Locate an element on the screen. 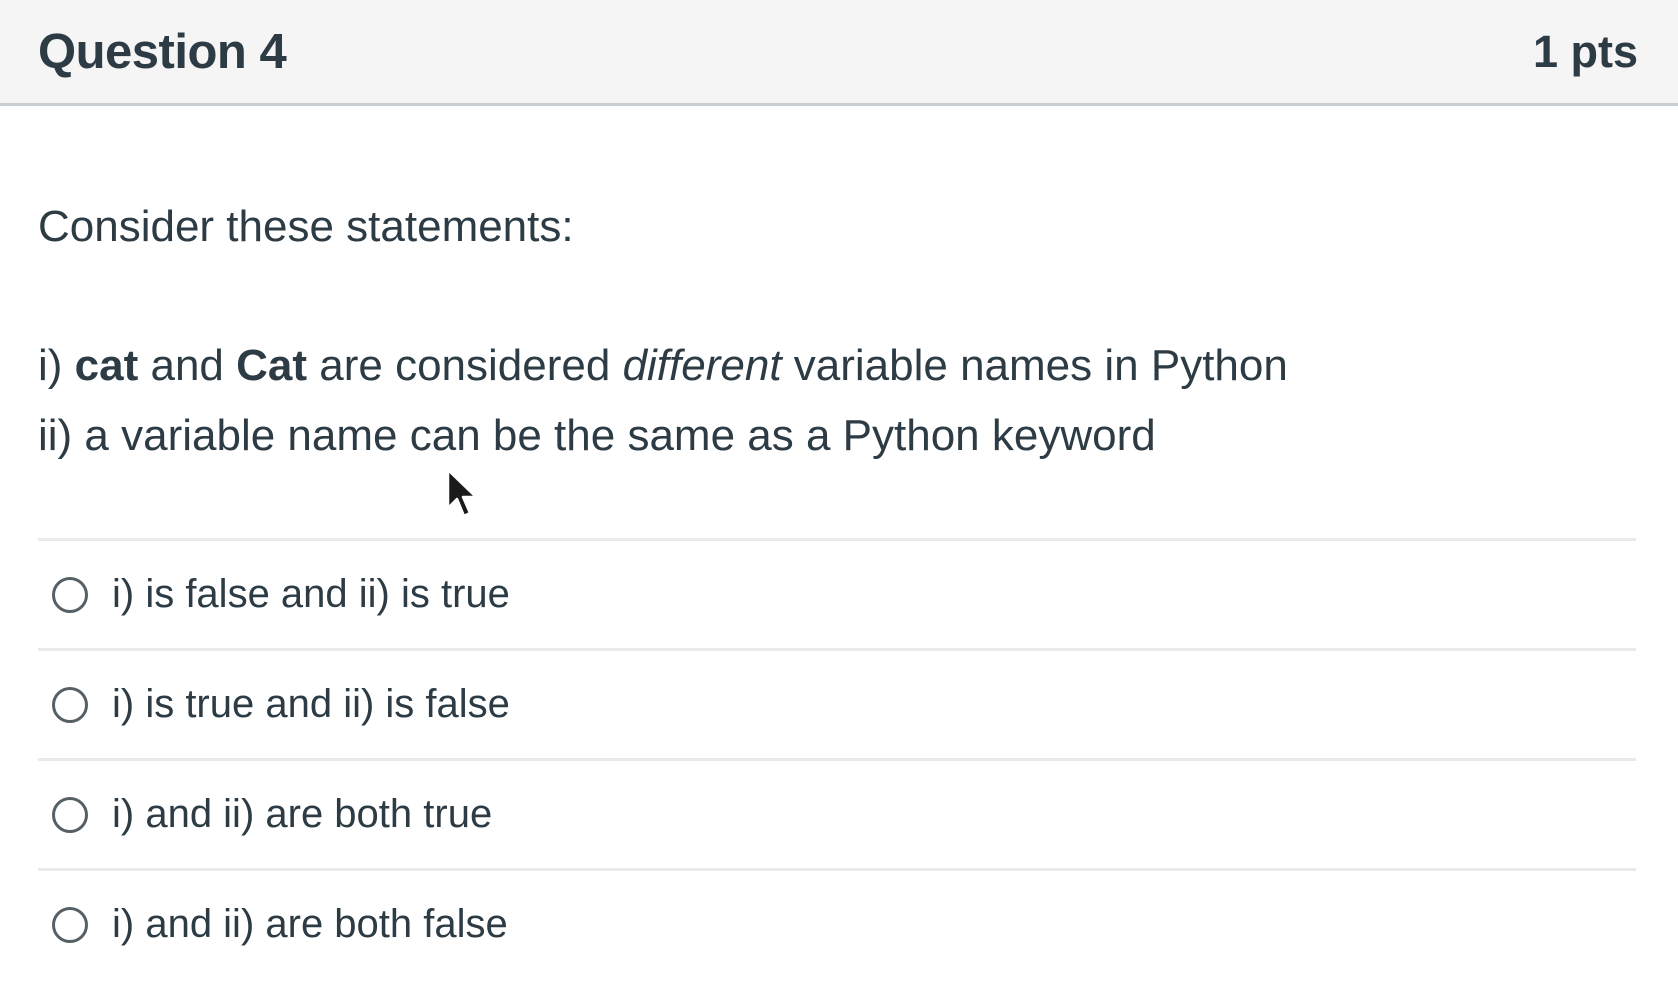 This screenshot has height=986, width=1678. answer-4-radio is located at coordinates (70, 924).